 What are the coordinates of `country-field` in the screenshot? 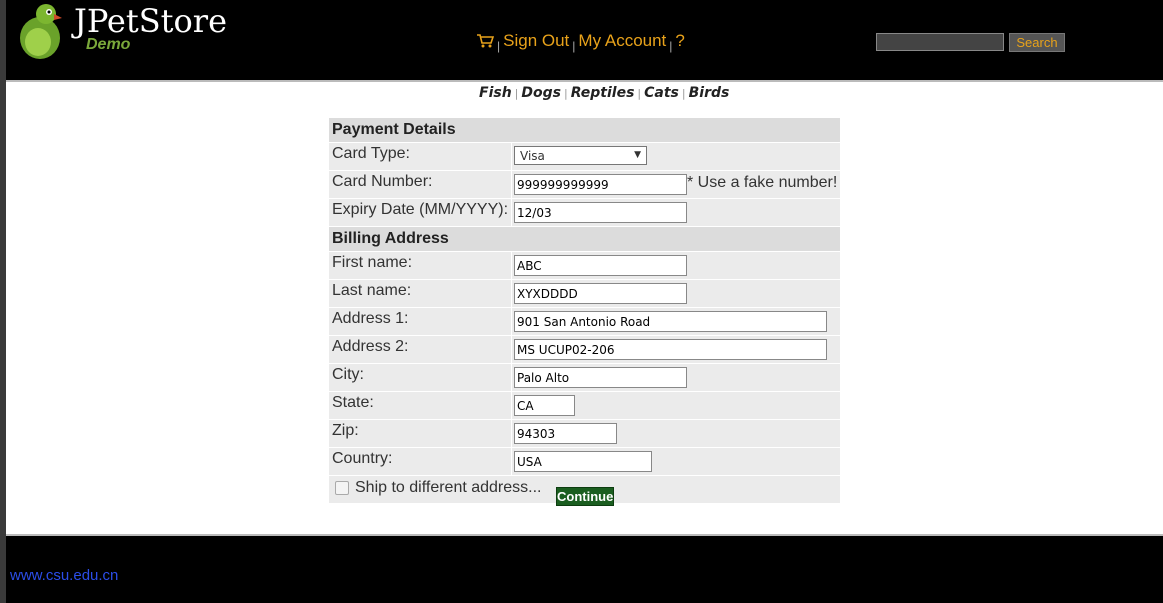 It's located at (583, 461).